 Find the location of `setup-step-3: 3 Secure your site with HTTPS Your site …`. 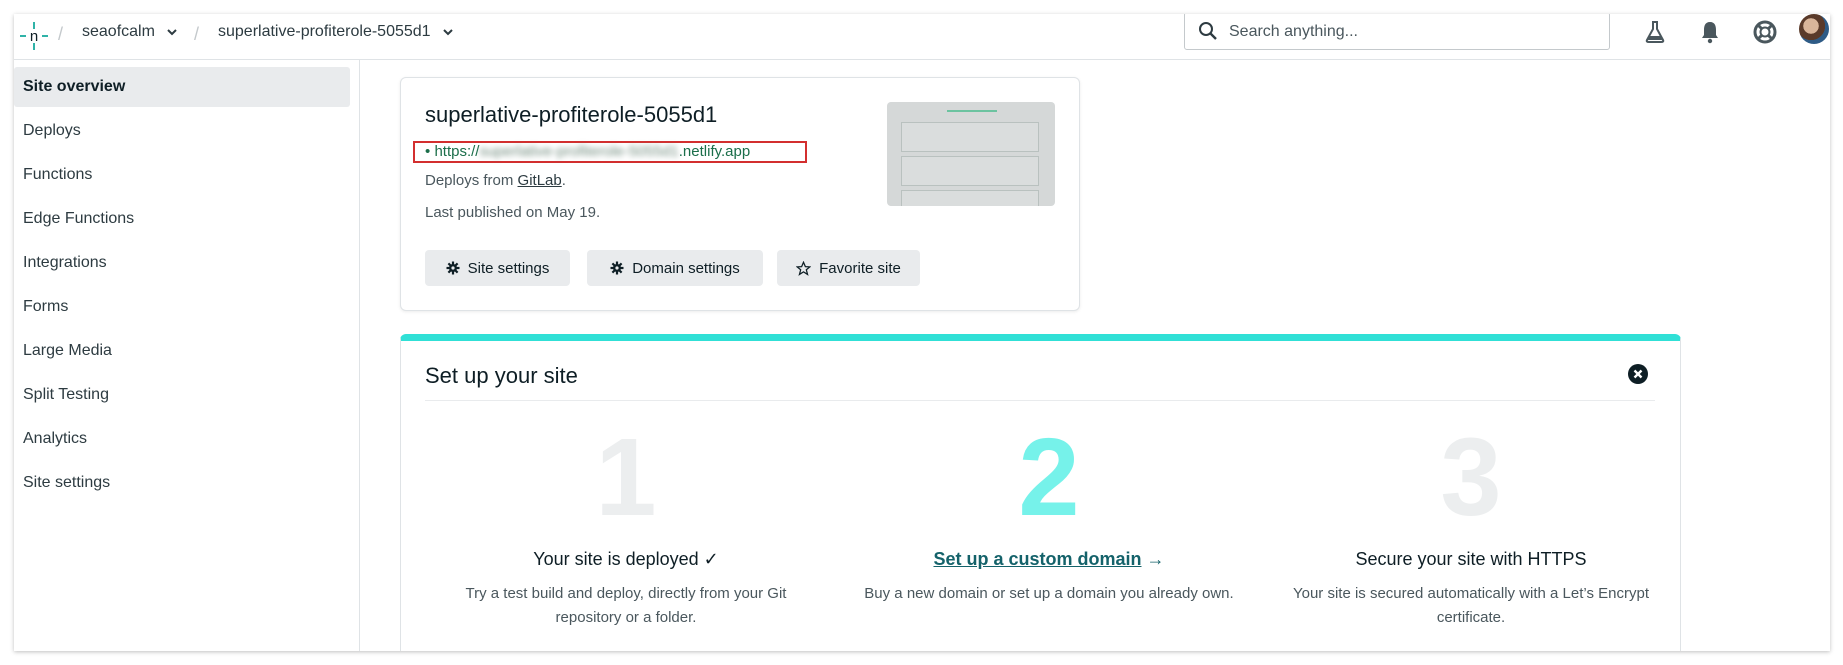

setup-step-3: 3 Secure your site with HTTPS Your site … is located at coordinates (1471, 526).